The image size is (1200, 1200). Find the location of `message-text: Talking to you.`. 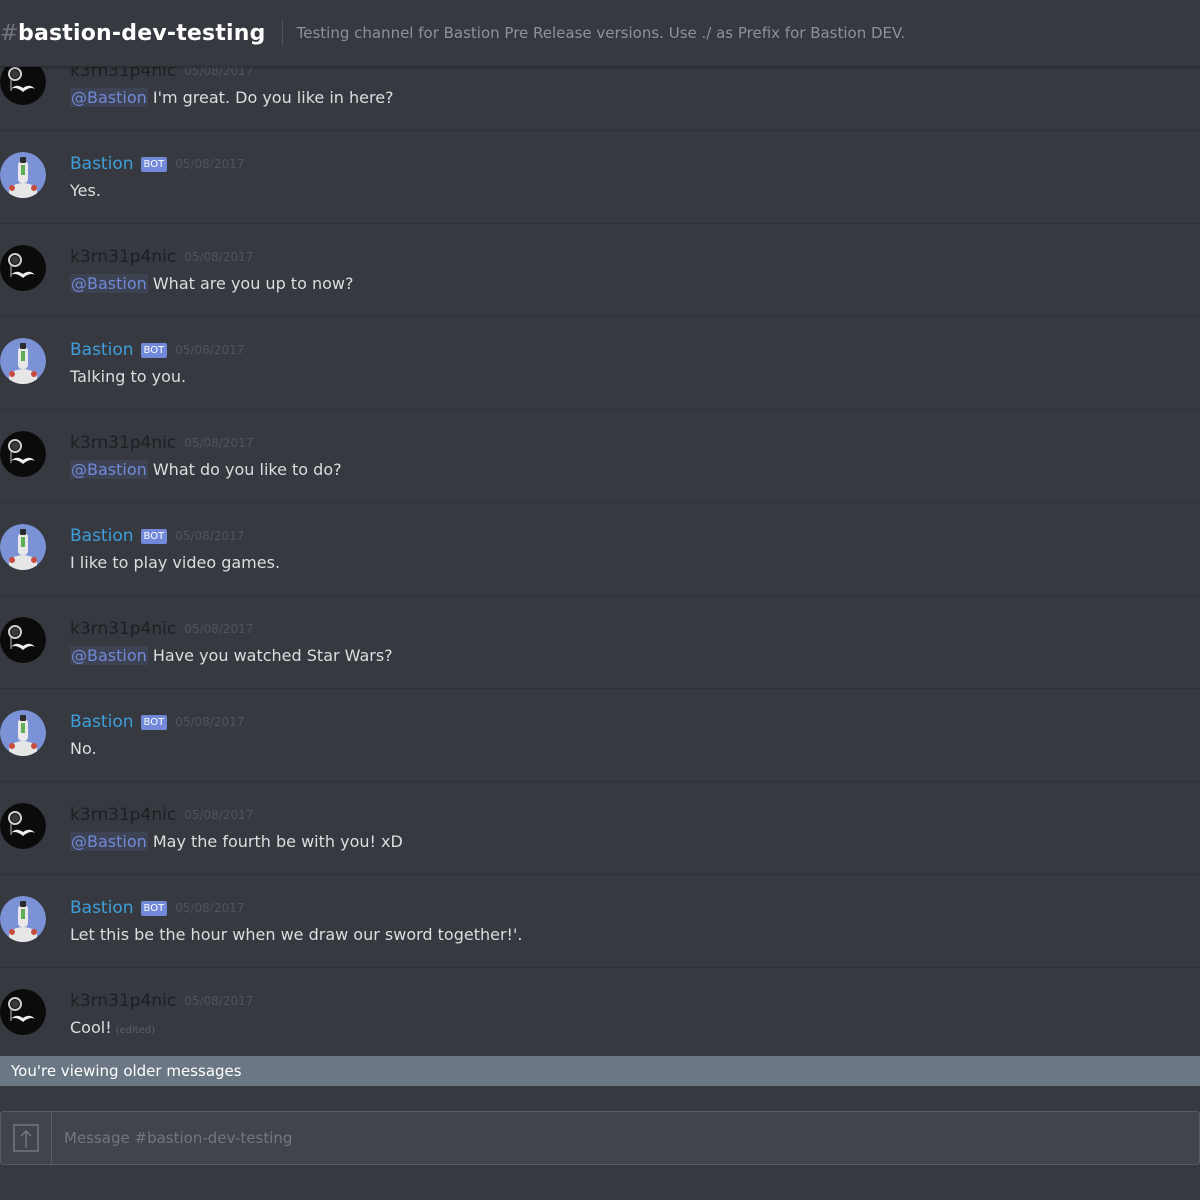

message-text: Talking to you. is located at coordinates (128, 376).